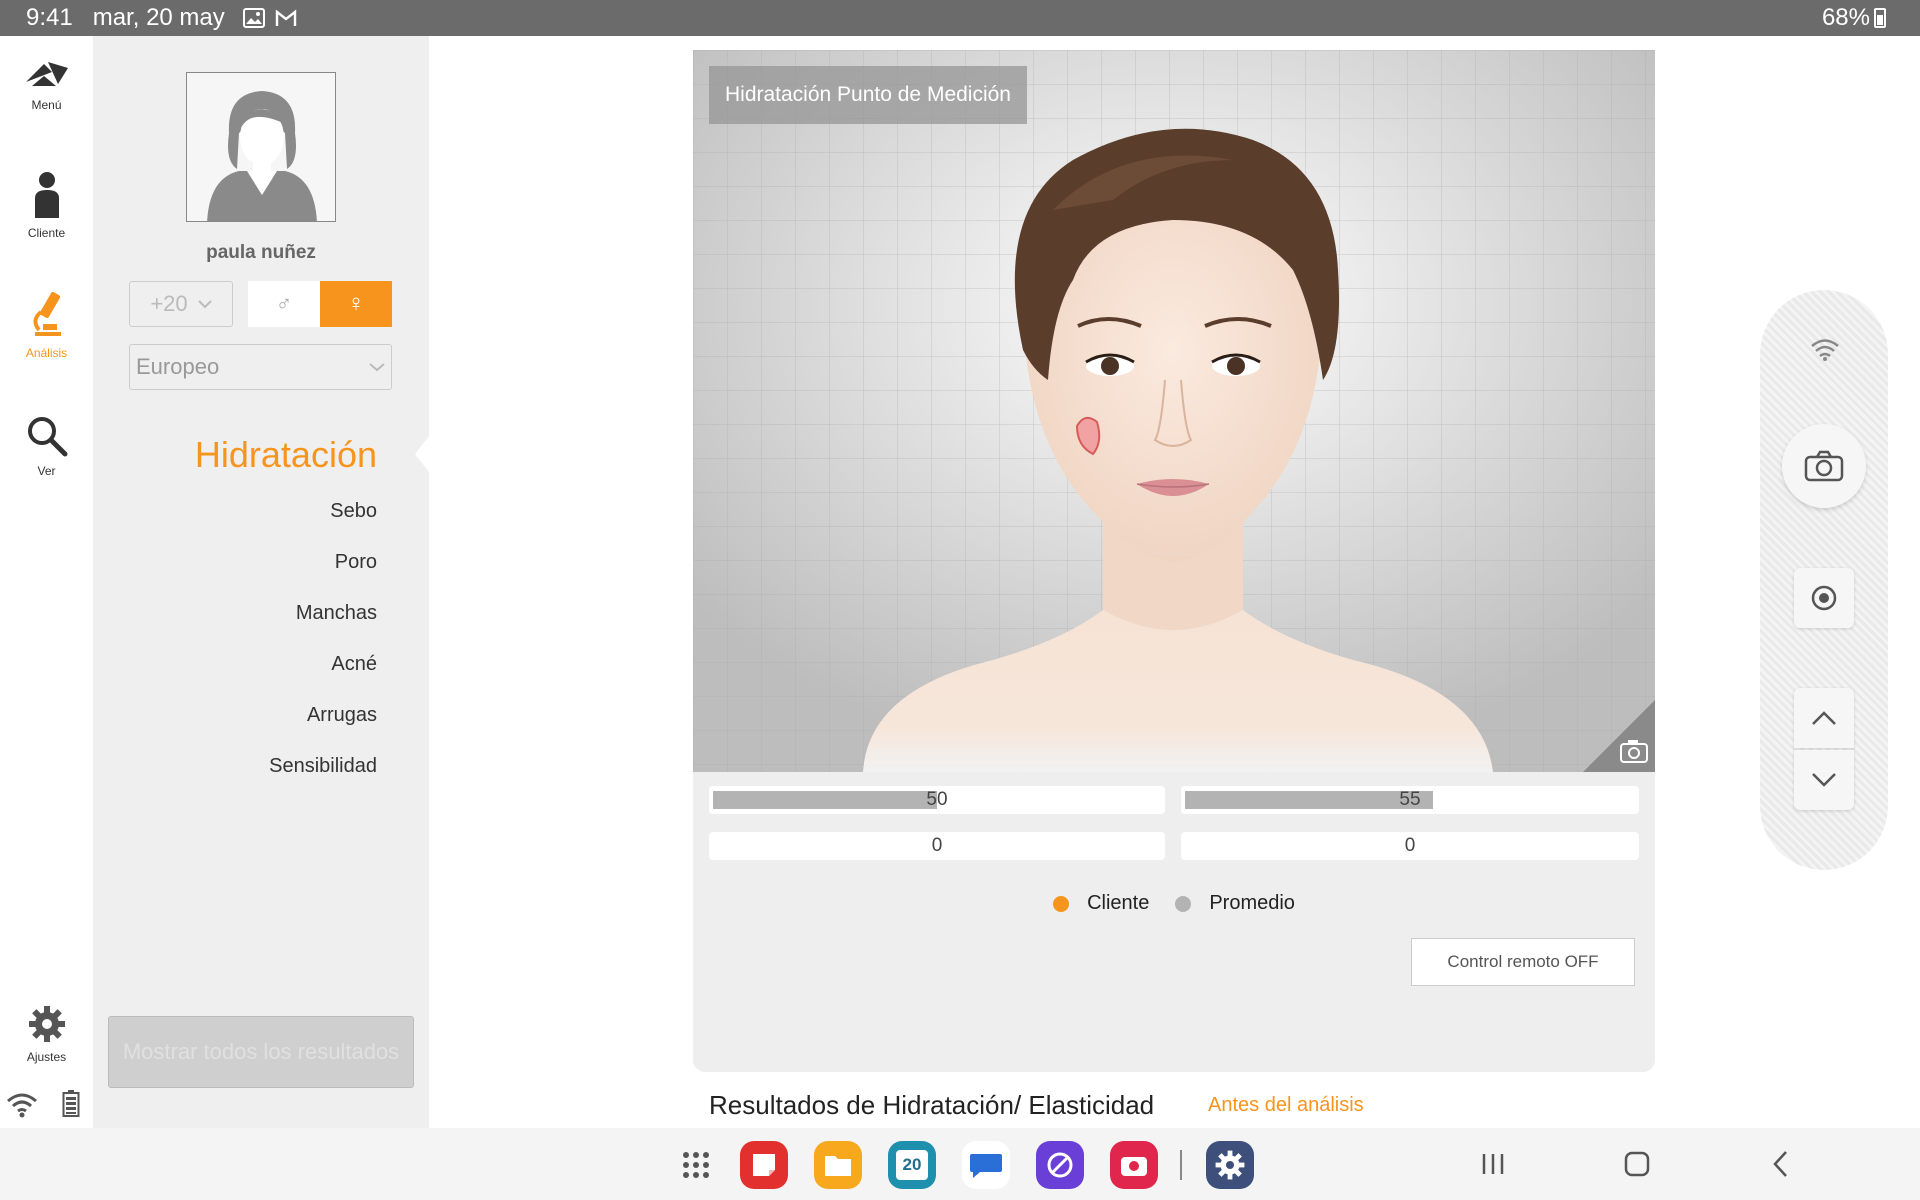 The width and height of the screenshot is (1920, 1200). I want to click on legend-client: Cliente, so click(1101, 903).